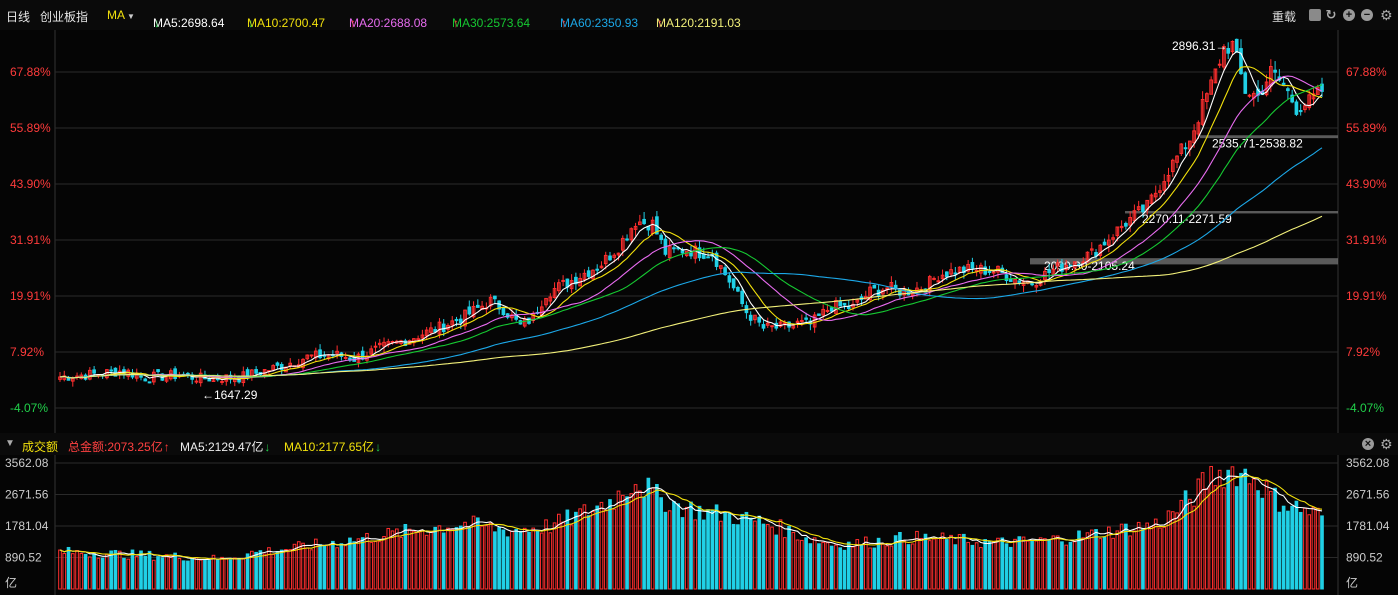 This screenshot has height=595, width=1398. Describe the element at coordinates (40, 447) in the screenshot. I see `volume-title: 成交额` at that location.